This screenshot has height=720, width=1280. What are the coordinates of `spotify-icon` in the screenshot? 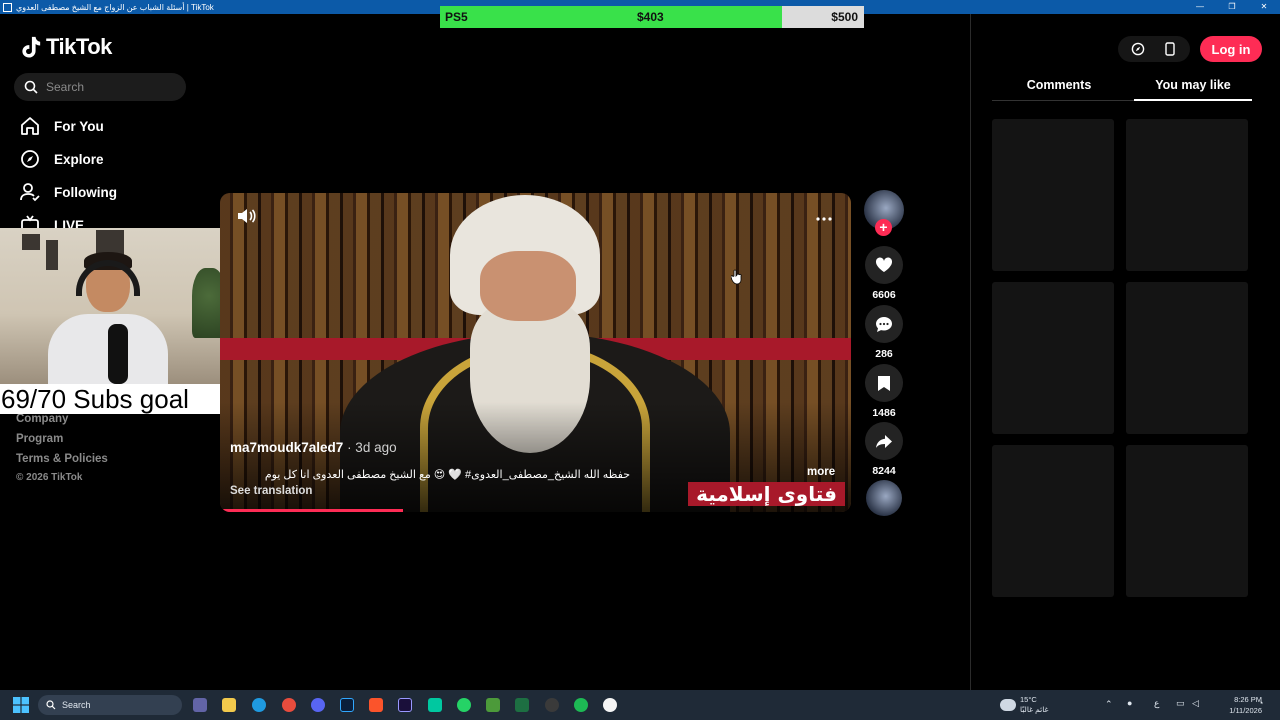 It's located at (581, 705).